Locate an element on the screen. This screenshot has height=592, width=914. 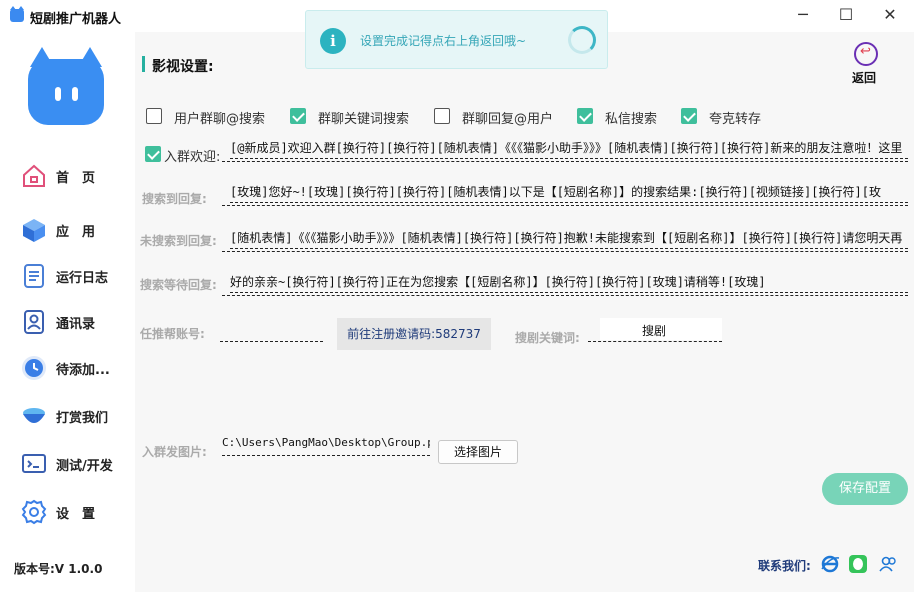
sidebar-item-settings: 设 置 is located at coordinates (69, 512).